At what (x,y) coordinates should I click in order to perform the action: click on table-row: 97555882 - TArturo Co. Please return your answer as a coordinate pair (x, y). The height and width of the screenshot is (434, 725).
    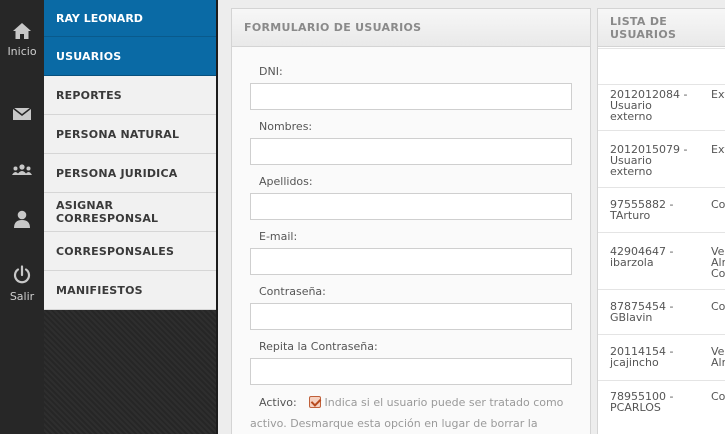
    Looking at the image, I should click on (661, 209).